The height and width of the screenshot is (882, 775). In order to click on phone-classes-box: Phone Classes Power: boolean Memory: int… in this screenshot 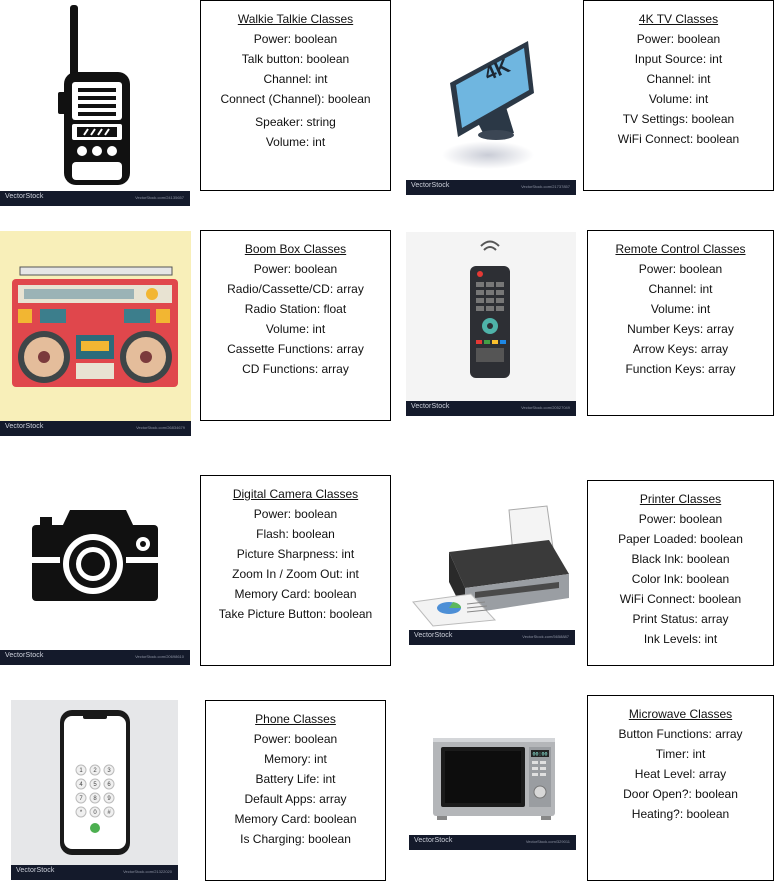, I will do `click(295, 790)`.